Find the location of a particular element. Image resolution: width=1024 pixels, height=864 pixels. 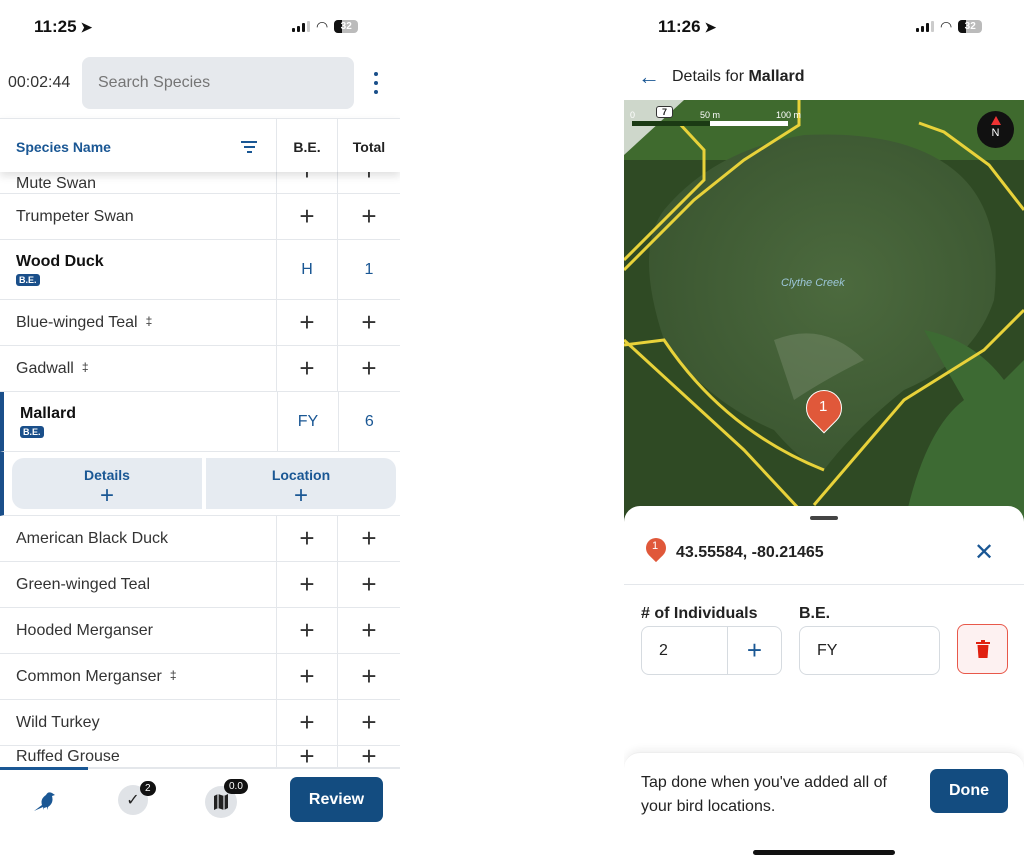

table-row: Common Merganser ‡ + + is located at coordinates (200, 677).